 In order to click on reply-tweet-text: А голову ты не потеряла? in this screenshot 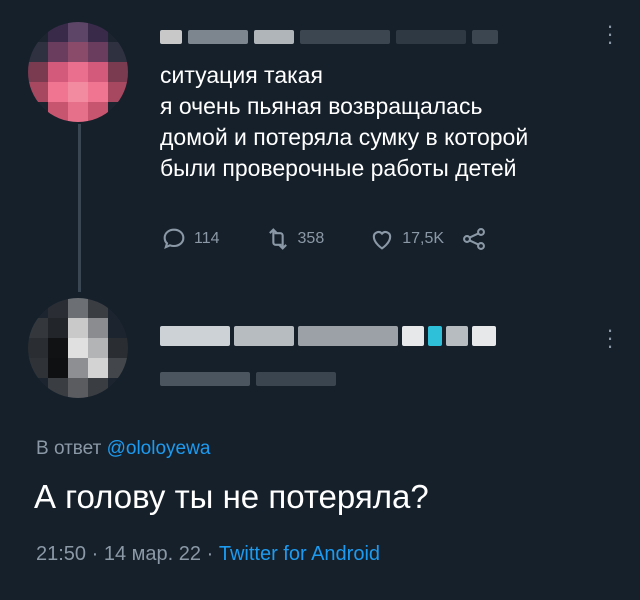, I will do `click(231, 496)`.